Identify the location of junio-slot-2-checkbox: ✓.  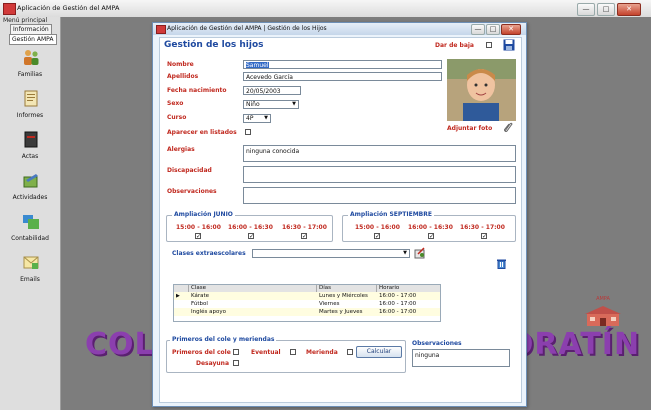
(251, 236).